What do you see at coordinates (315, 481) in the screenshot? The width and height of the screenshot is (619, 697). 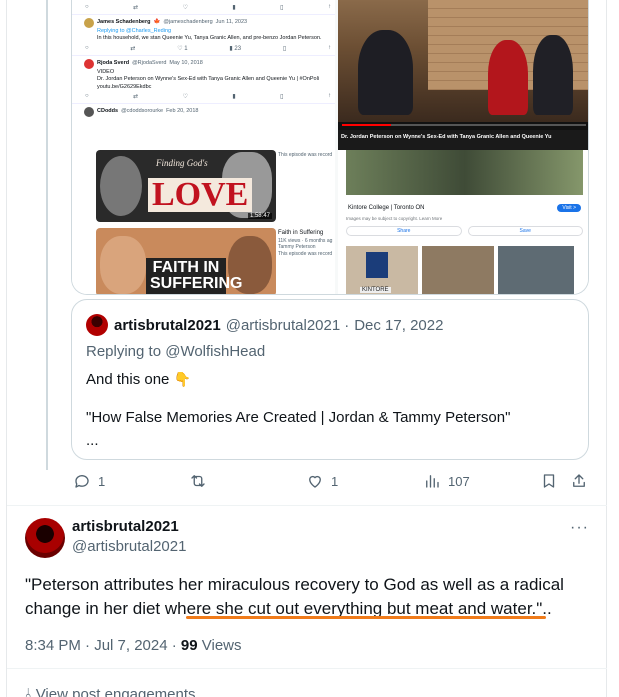 I see `heart-icon` at bounding box center [315, 481].